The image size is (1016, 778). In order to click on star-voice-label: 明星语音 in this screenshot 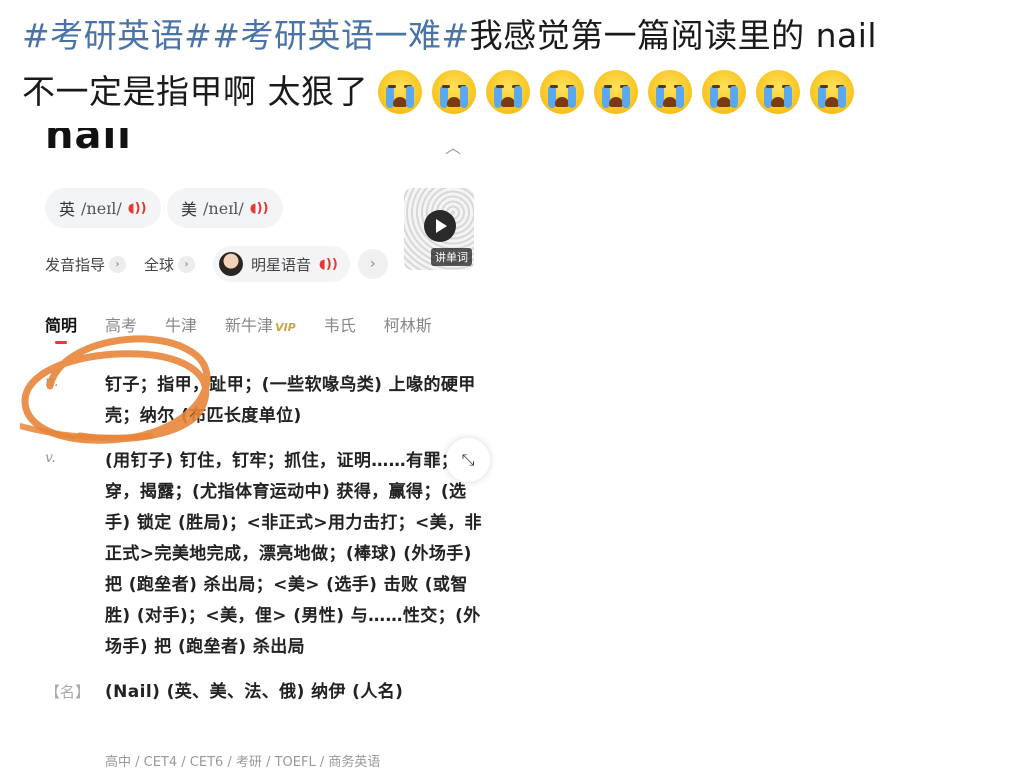, I will do `click(281, 264)`.